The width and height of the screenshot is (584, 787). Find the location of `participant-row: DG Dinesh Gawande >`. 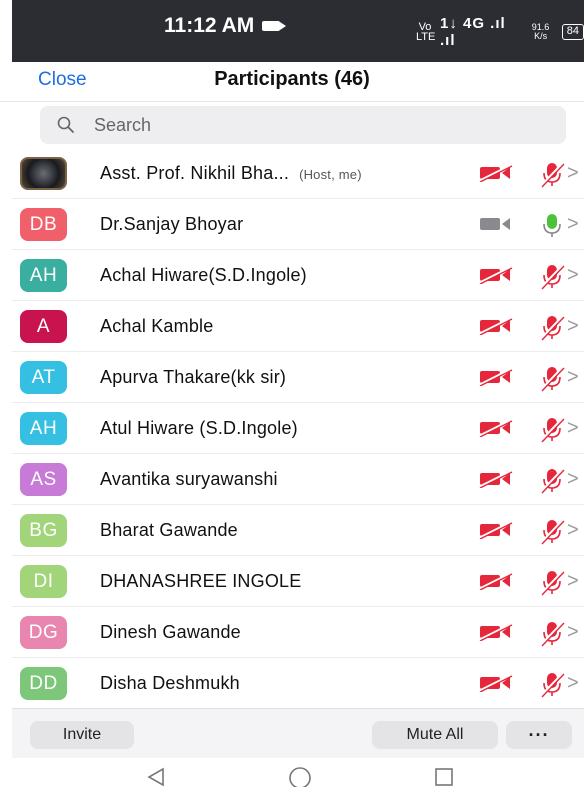

participant-row: DG Dinesh Gawande > is located at coordinates (298, 632).